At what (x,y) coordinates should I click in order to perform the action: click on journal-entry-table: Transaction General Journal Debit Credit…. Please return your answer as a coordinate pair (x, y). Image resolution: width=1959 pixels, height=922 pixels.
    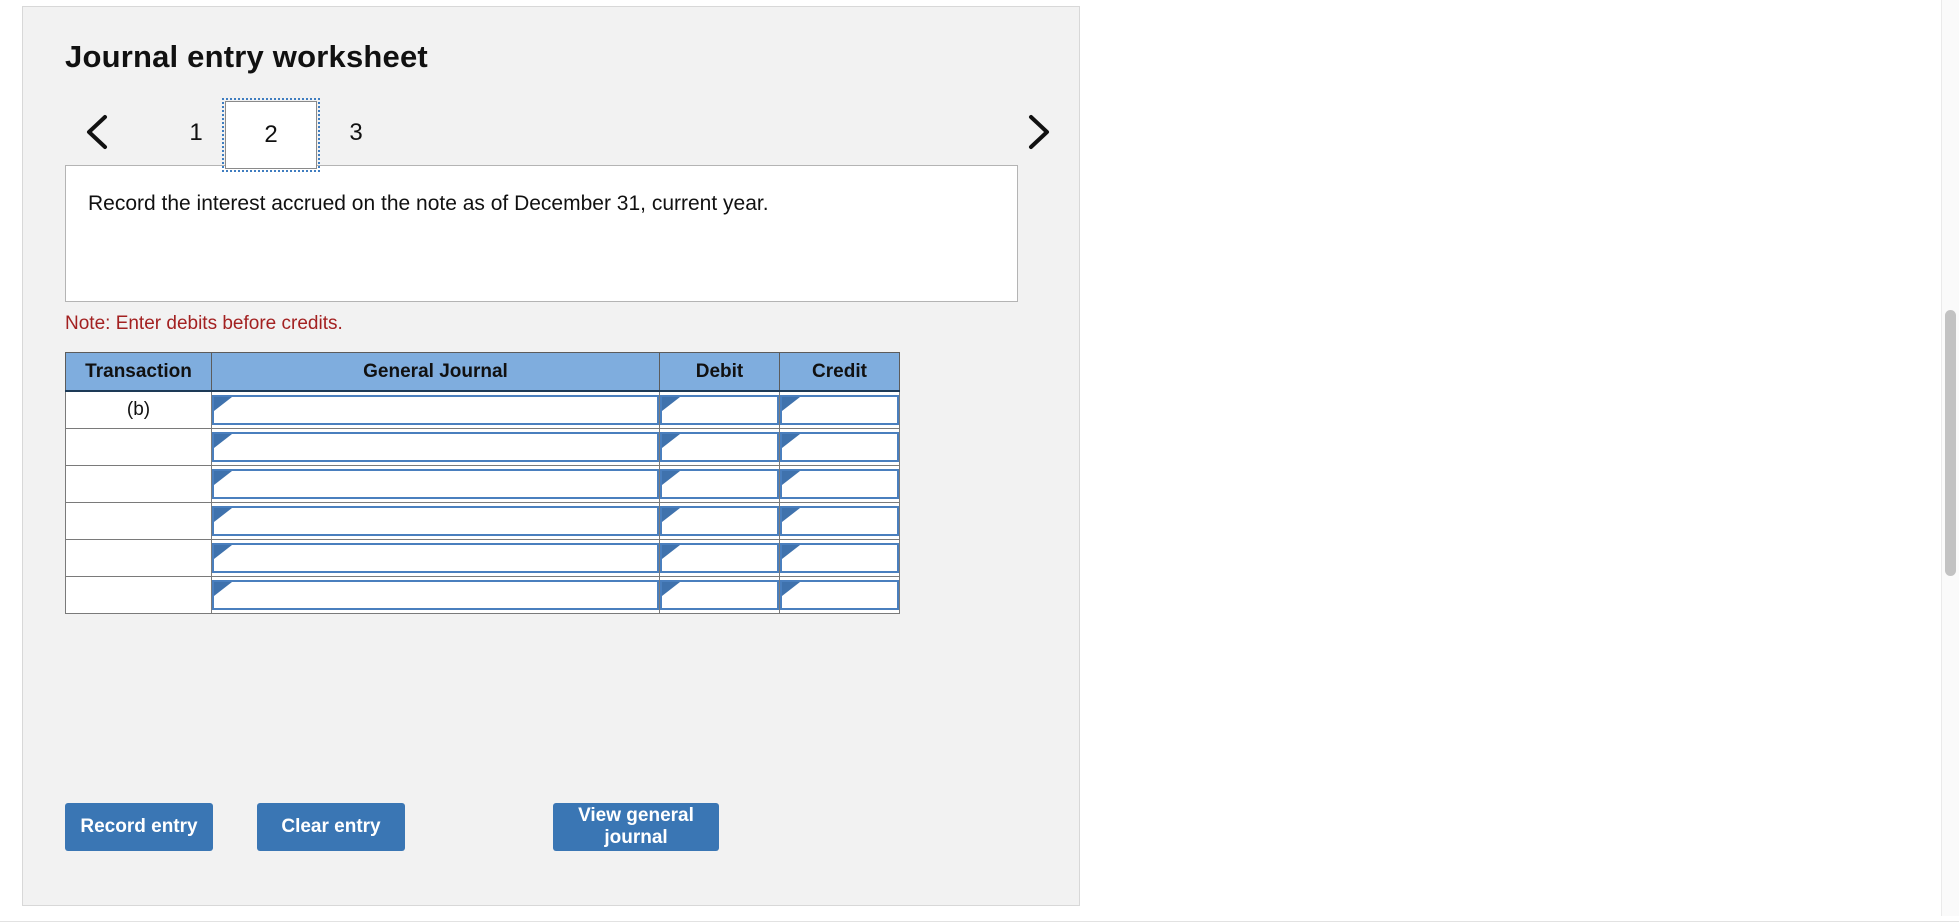
    Looking at the image, I should click on (482, 483).